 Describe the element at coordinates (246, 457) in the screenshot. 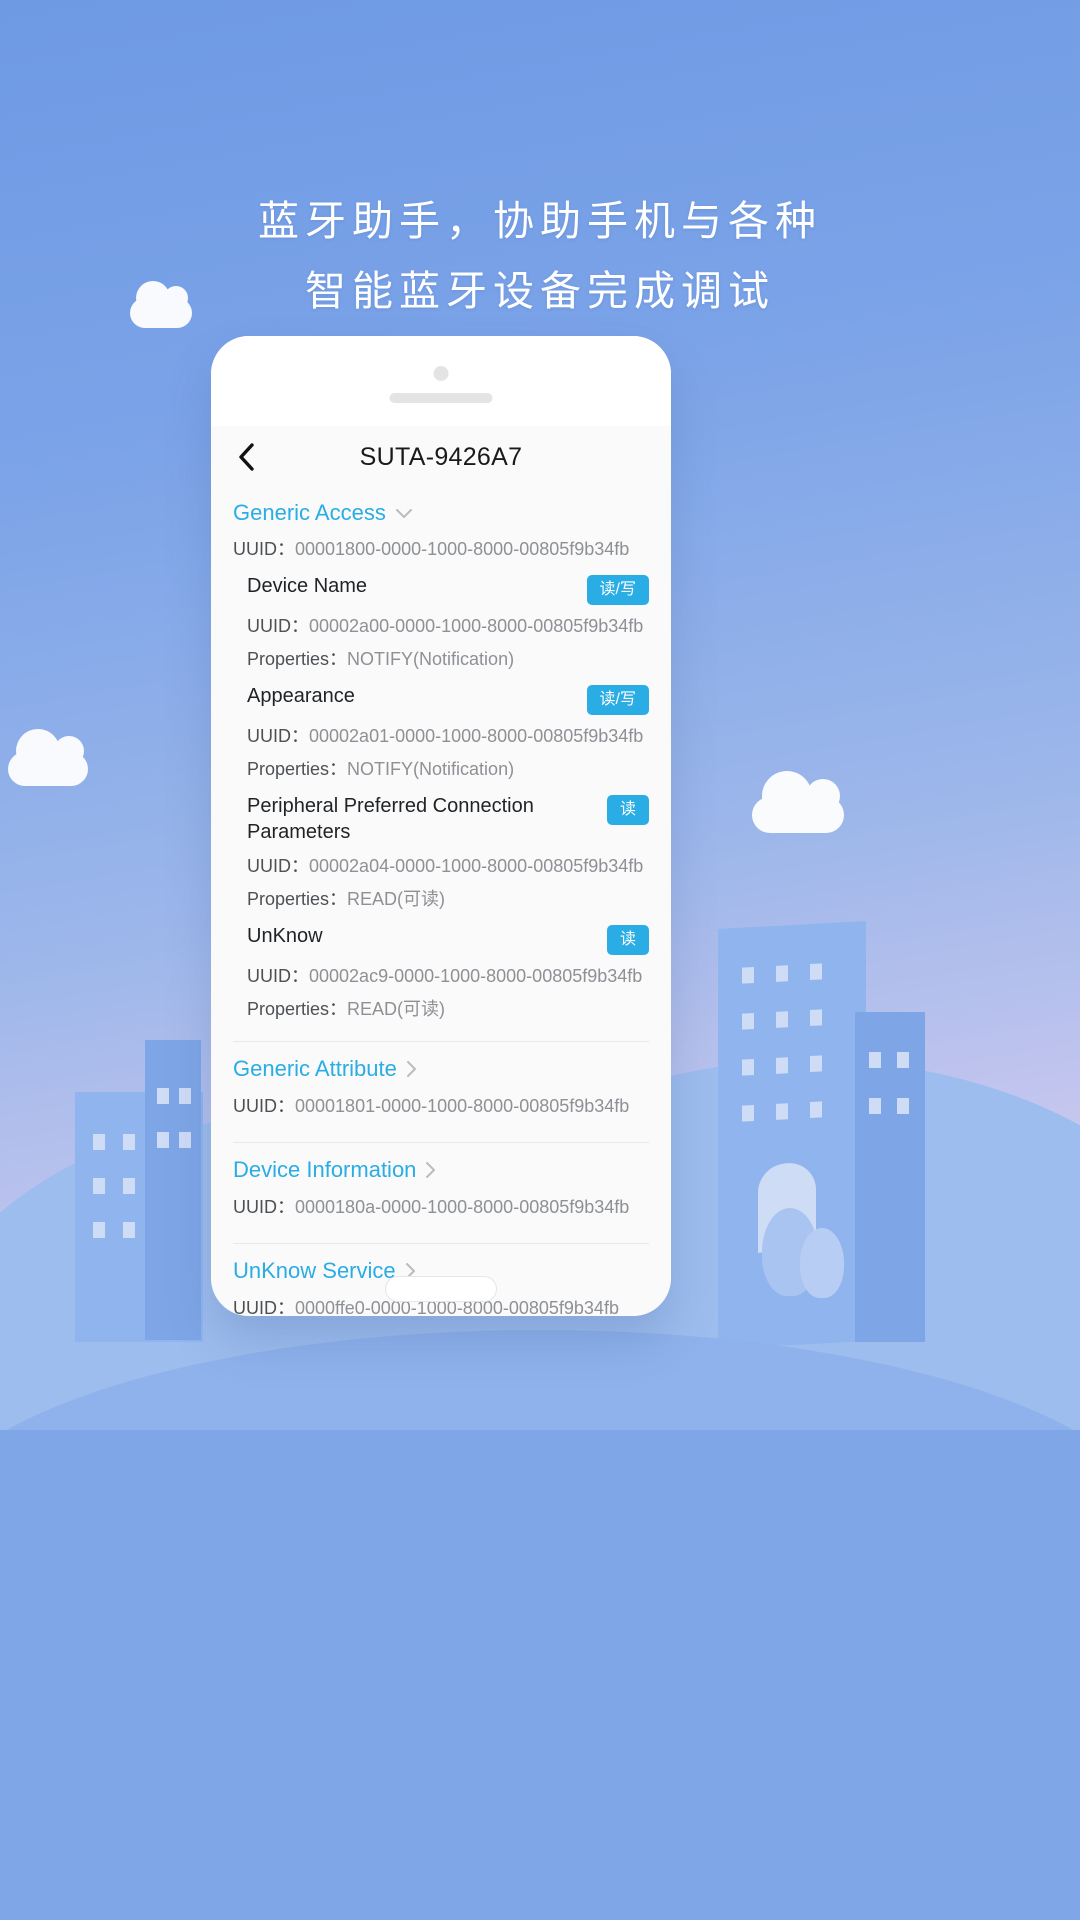

I see `back-button` at that location.